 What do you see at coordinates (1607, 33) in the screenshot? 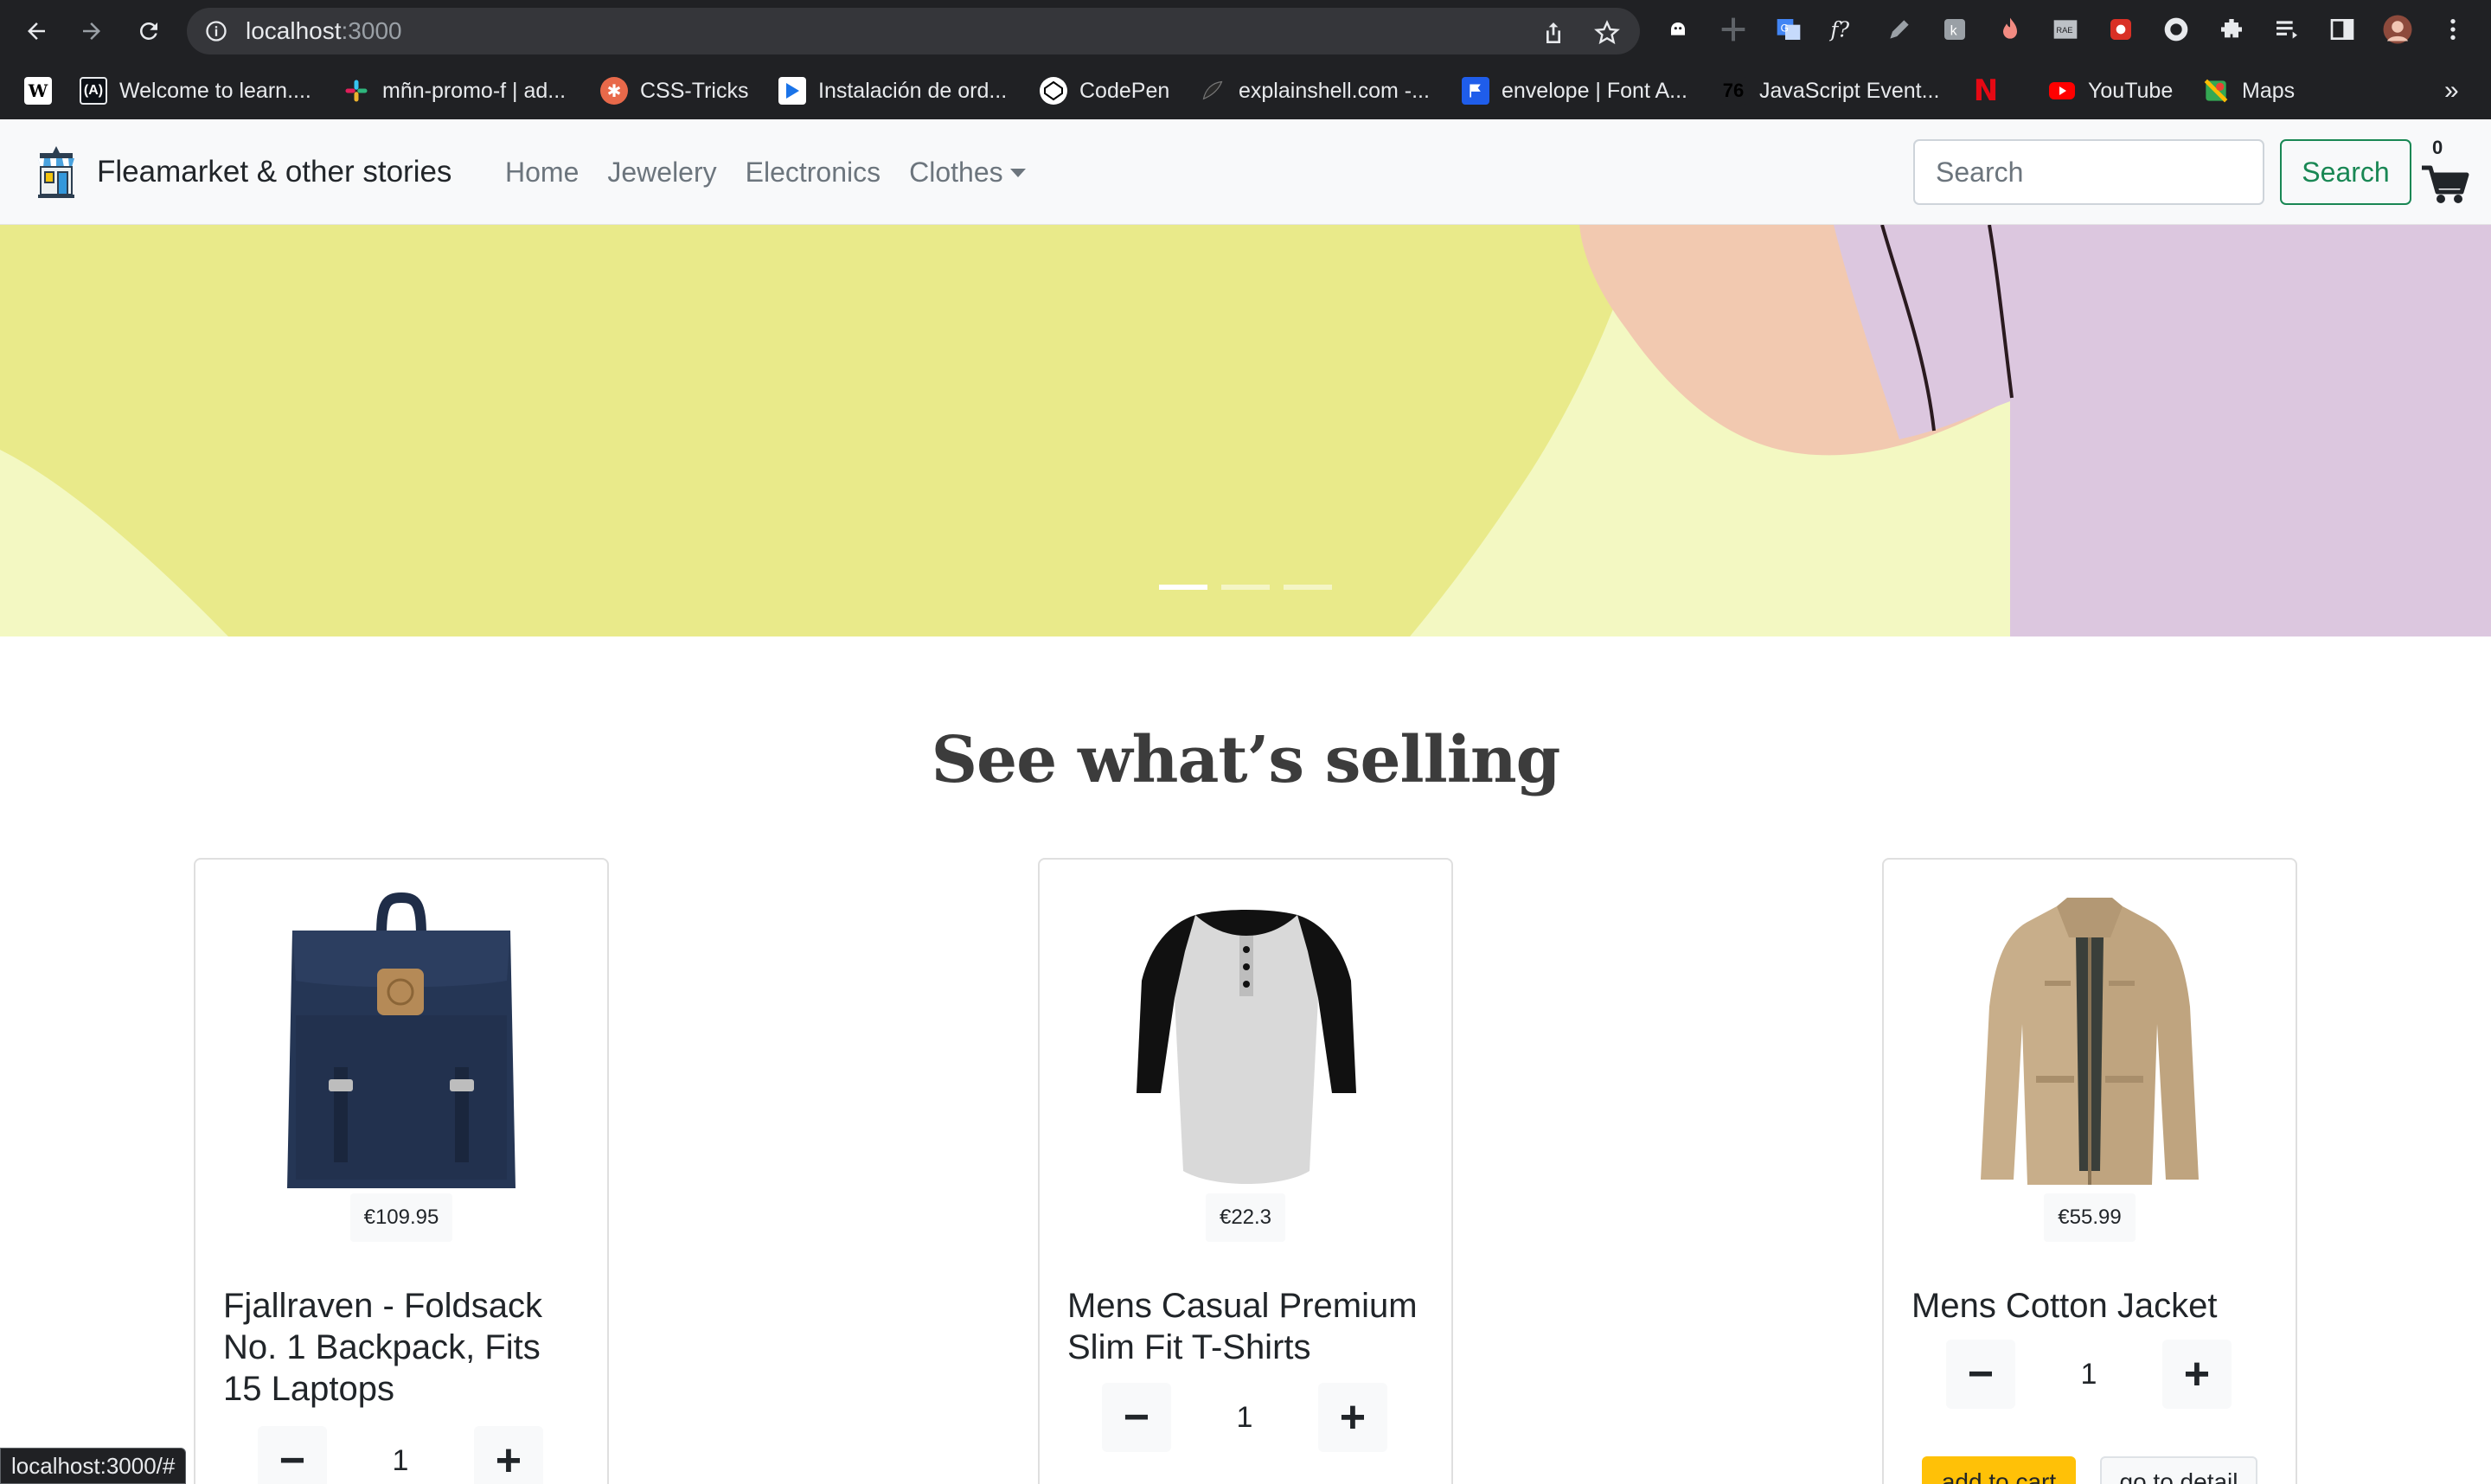
I see `bookmark-star-icon` at bounding box center [1607, 33].